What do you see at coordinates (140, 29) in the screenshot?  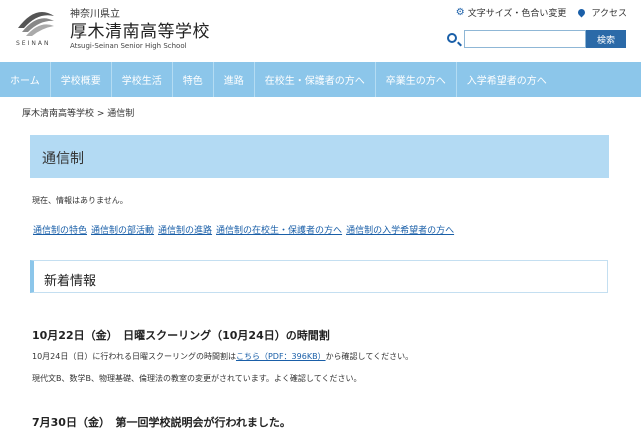 I see `school-name: 厚木清南高等学校` at bounding box center [140, 29].